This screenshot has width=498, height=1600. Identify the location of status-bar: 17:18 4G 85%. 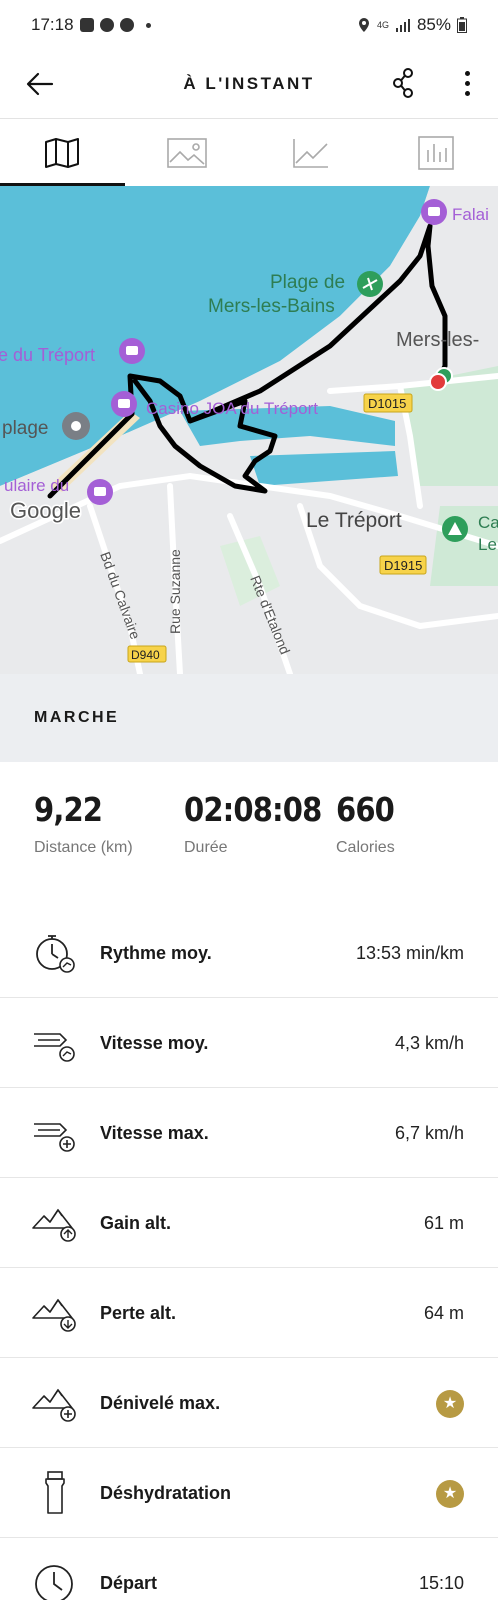
(249, 25).